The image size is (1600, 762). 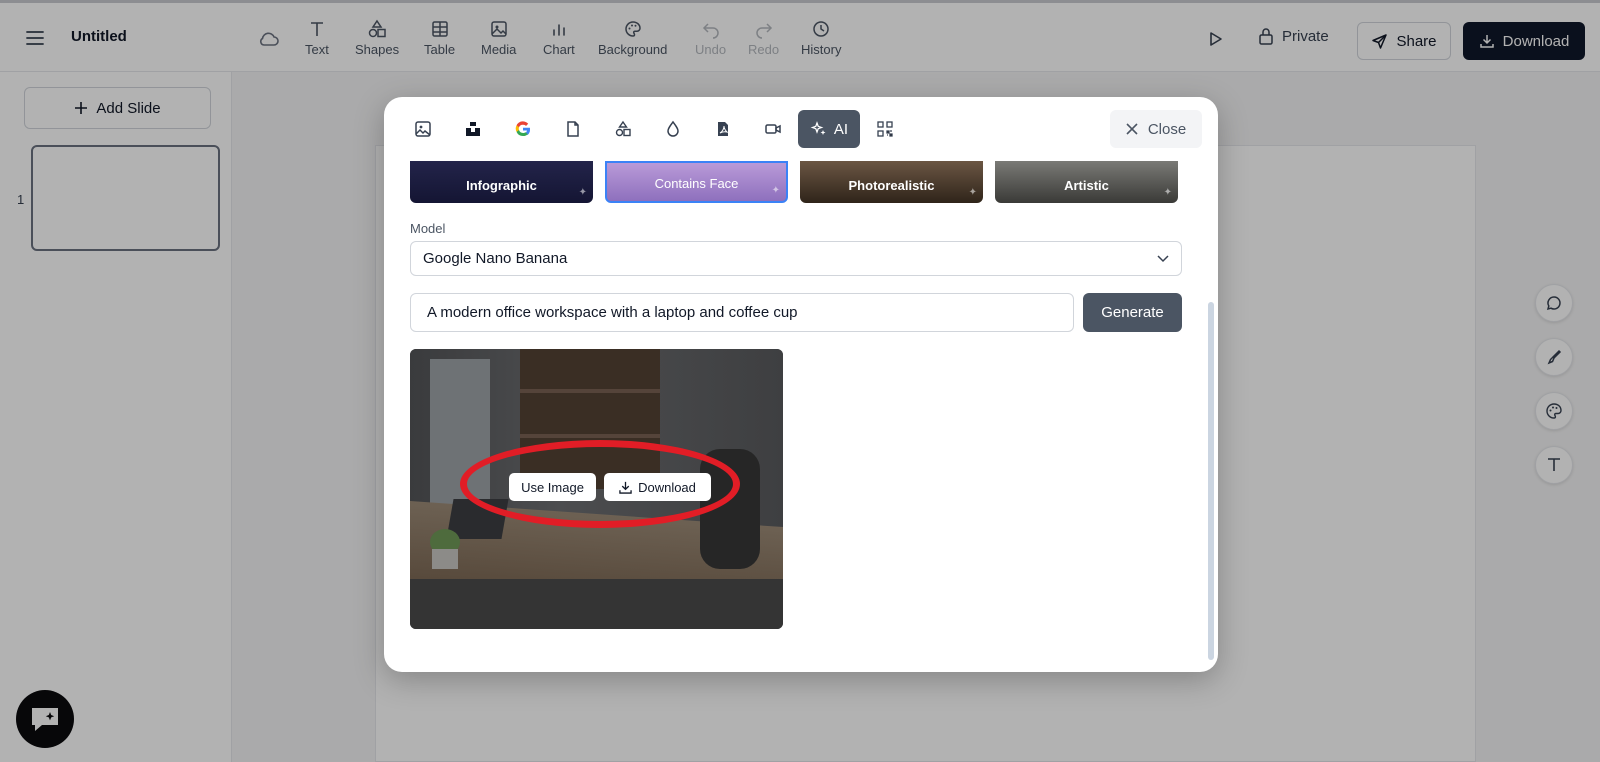 I want to click on tab-drop, so click(x=673, y=129).